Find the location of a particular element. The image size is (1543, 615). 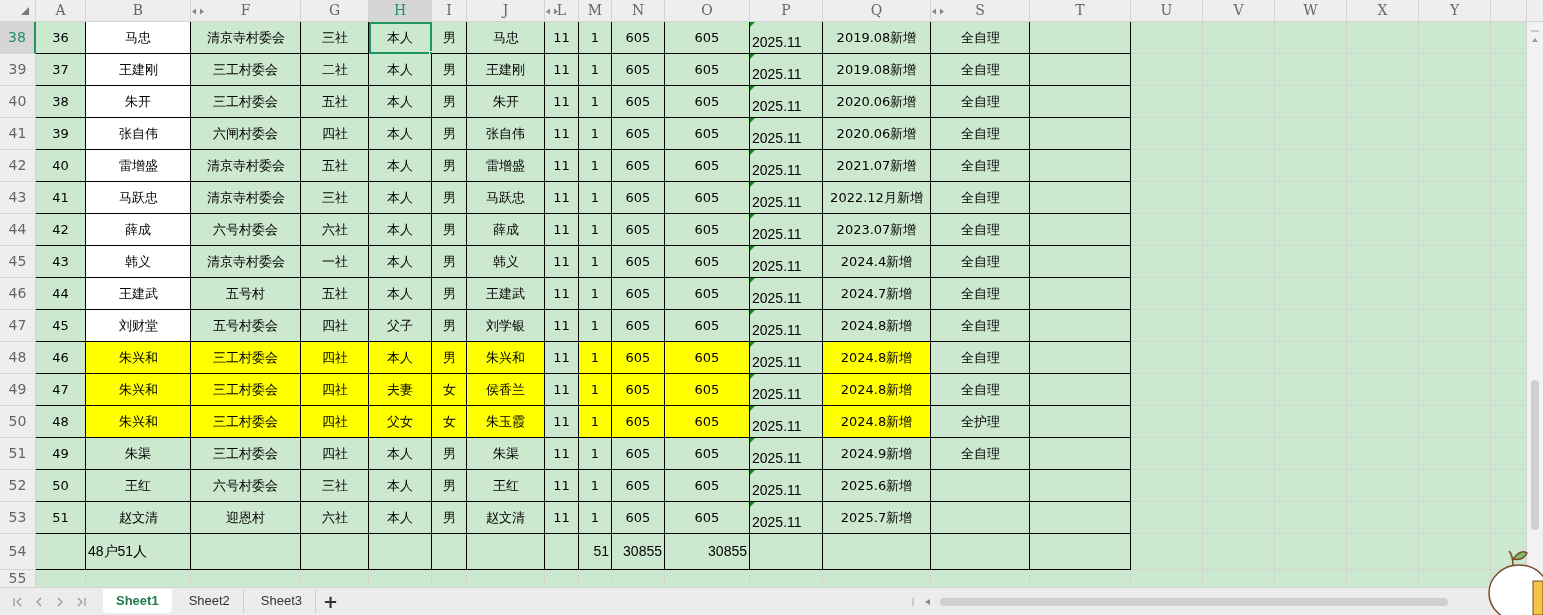

row-header: 50 is located at coordinates (18, 422).